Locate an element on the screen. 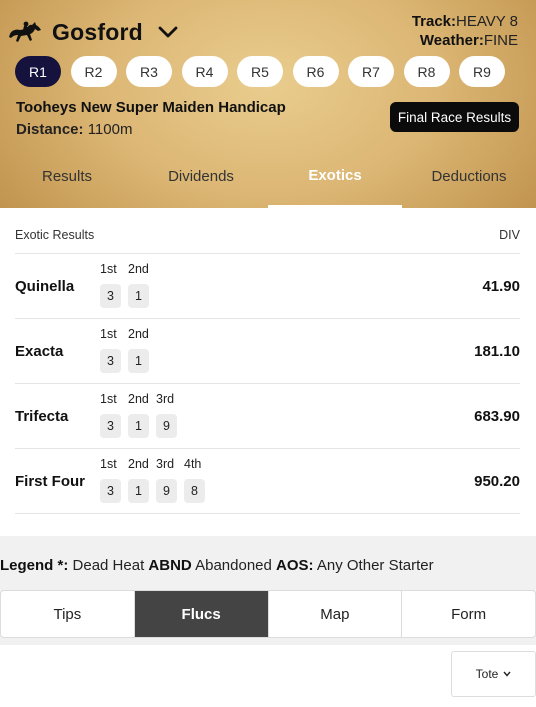  legend-abnd-text: Abandoned is located at coordinates (233, 565).